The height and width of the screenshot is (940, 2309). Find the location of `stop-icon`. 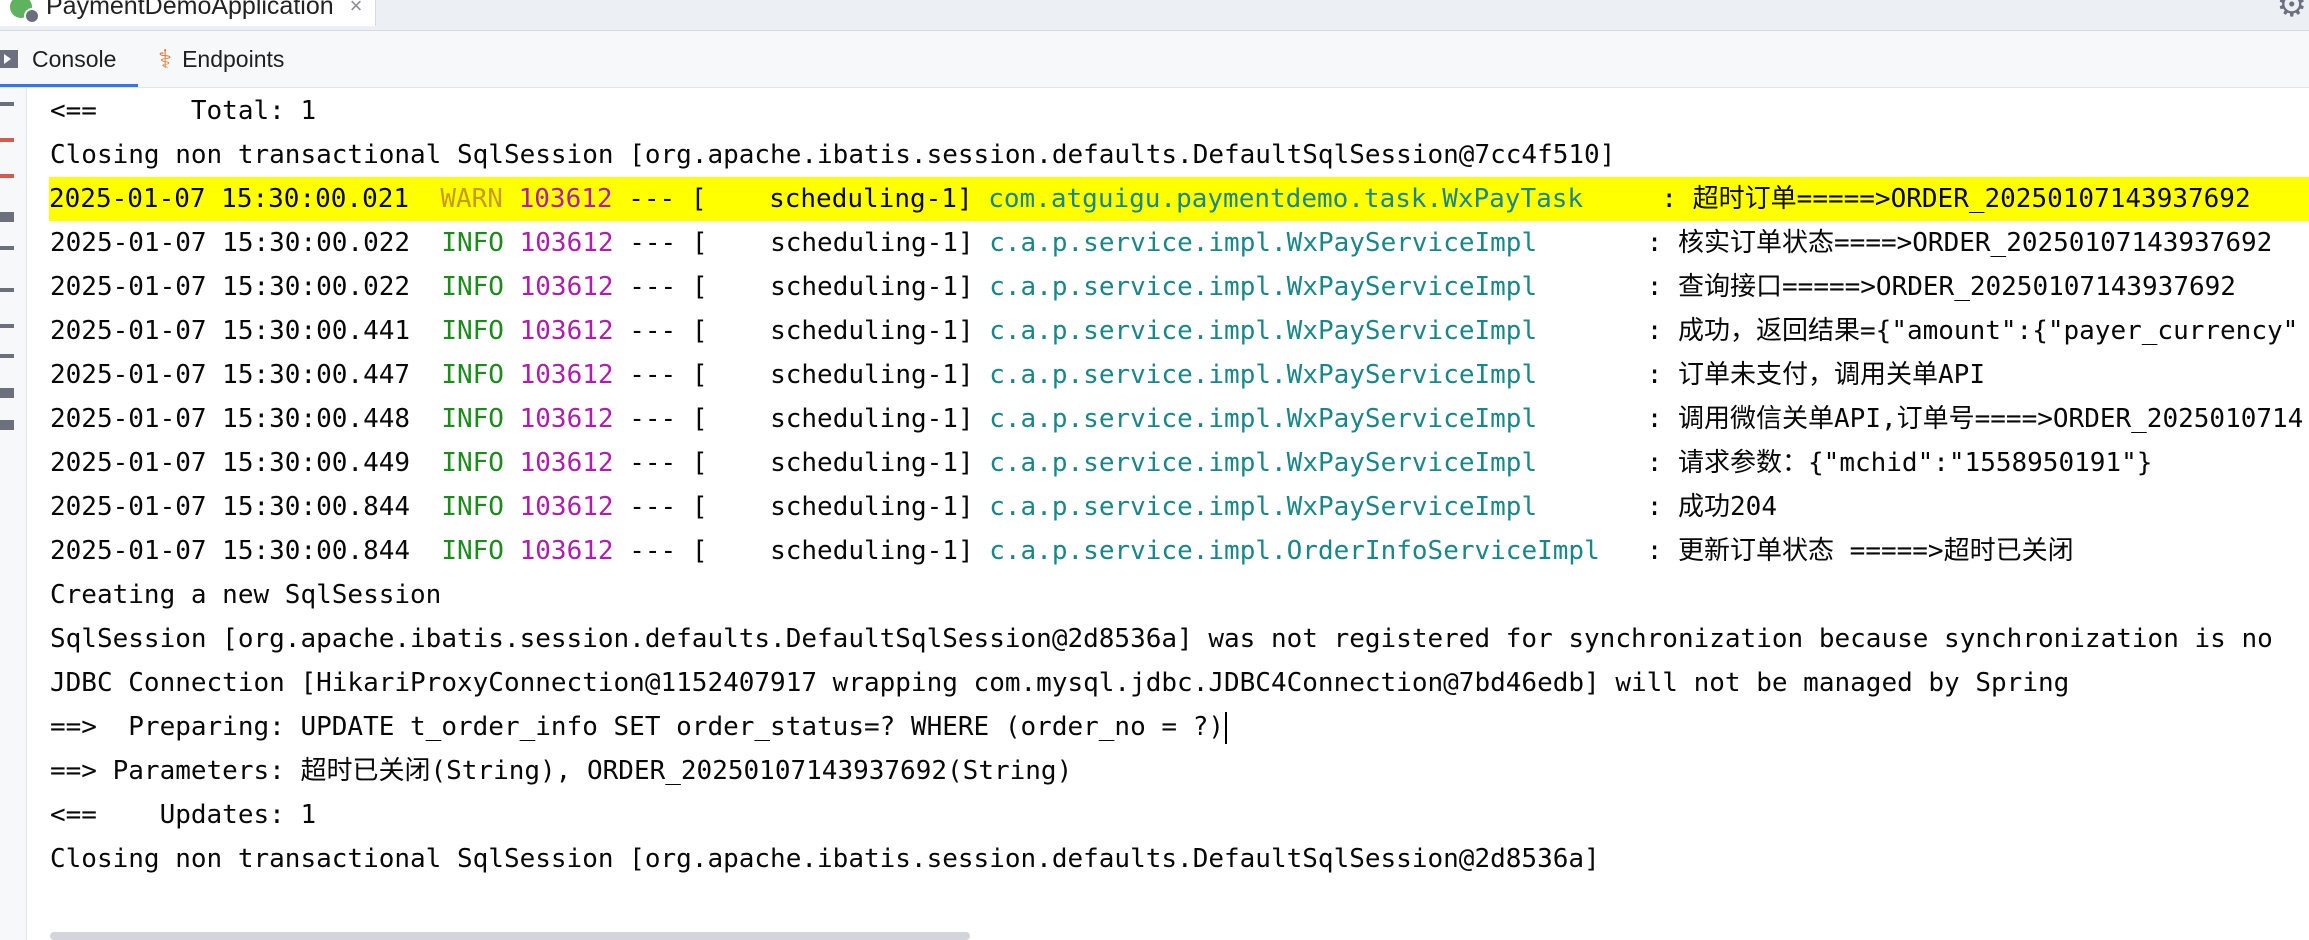

stop-icon is located at coordinates (7, 140).